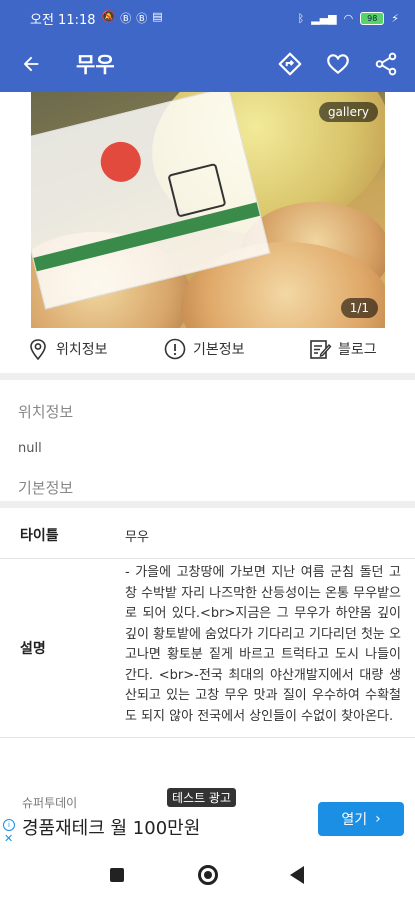 The height and width of the screenshot is (900, 415). I want to click on heart-icon, so click(338, 64).